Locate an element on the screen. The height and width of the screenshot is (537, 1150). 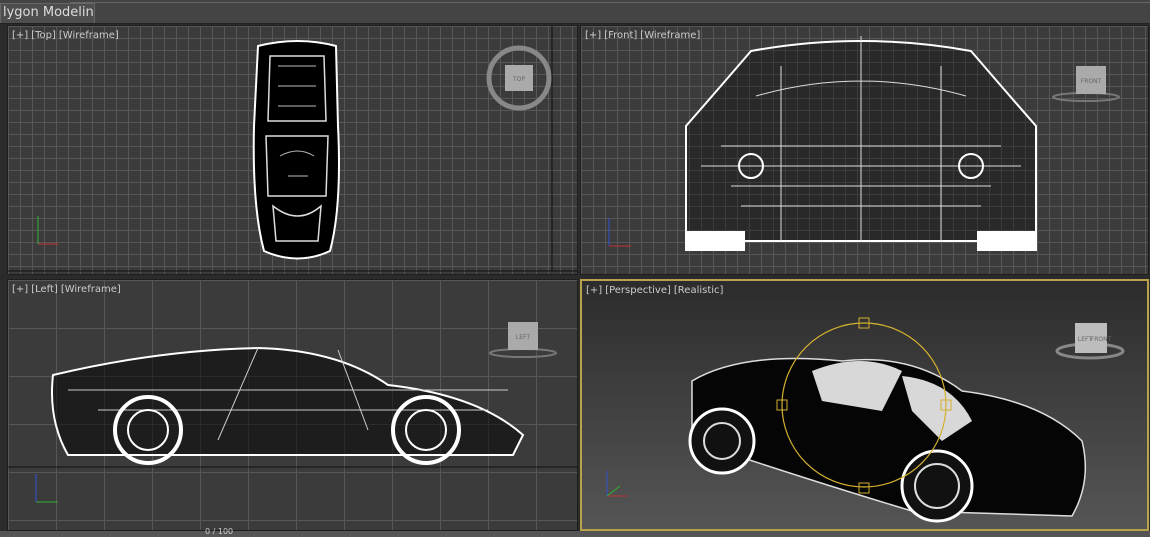
viewcube-label: TOP is located at coordinates (518, 79).